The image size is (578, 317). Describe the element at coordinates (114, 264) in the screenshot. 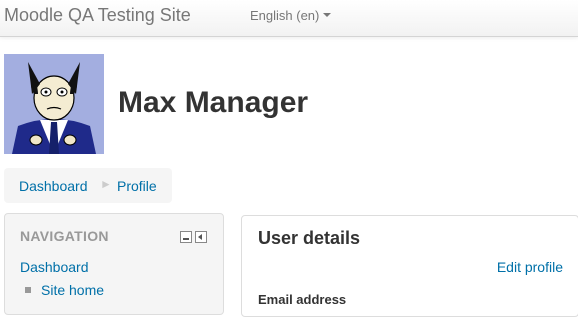

I see `navigation-block: NAVIGATION Dashboard Site home` at that location.